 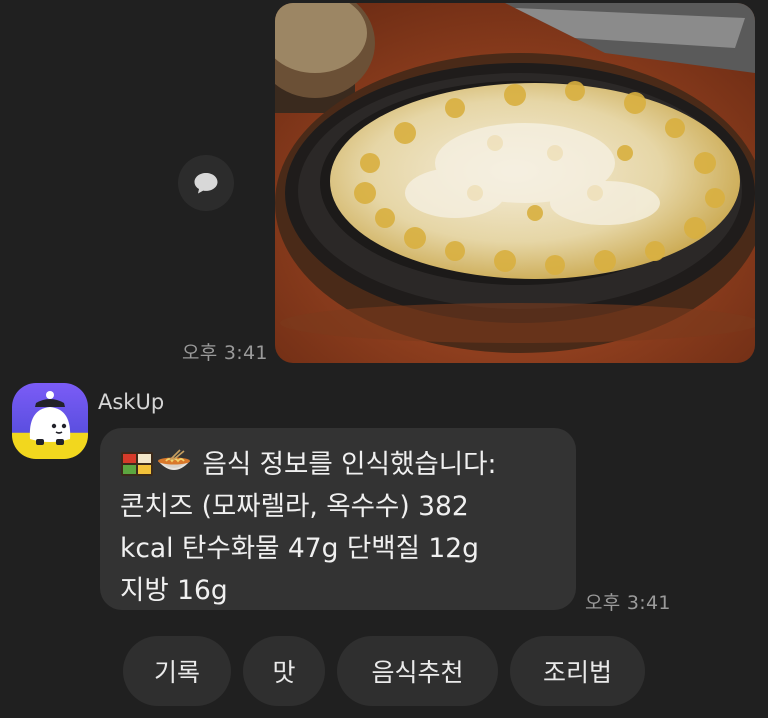 I want to click on quick-reply-taste: 맛, so click(x=284, y=671).